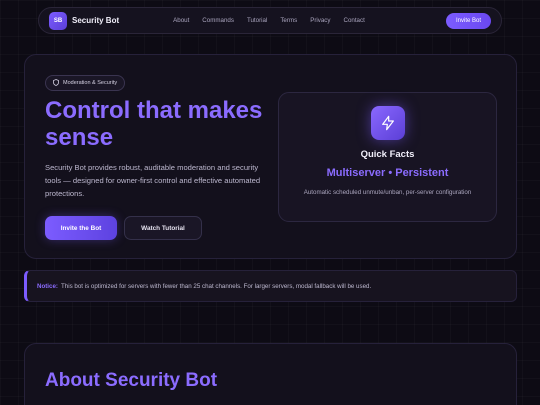  What do you see at coordinates (288, 20) in the screenshot?
I see `nav-link-terms: Terms` at bounding box center [288, 20].